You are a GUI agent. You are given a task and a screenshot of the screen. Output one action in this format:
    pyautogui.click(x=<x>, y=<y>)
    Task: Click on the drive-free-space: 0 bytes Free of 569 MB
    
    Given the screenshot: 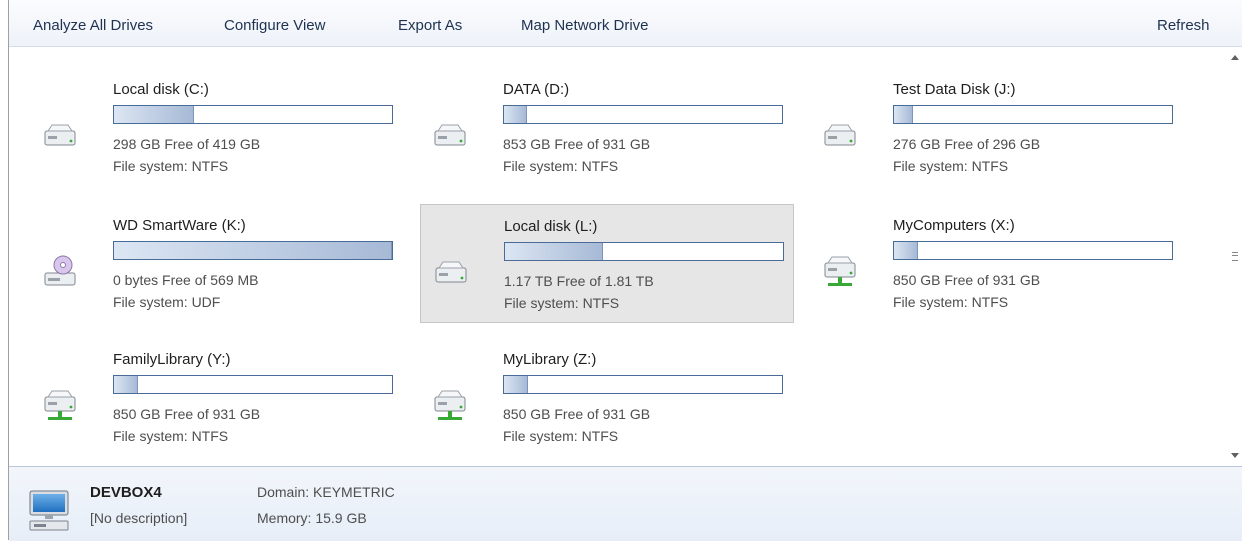 What is the action you would take?
    pyautogui.click(x=186, y=280)
    